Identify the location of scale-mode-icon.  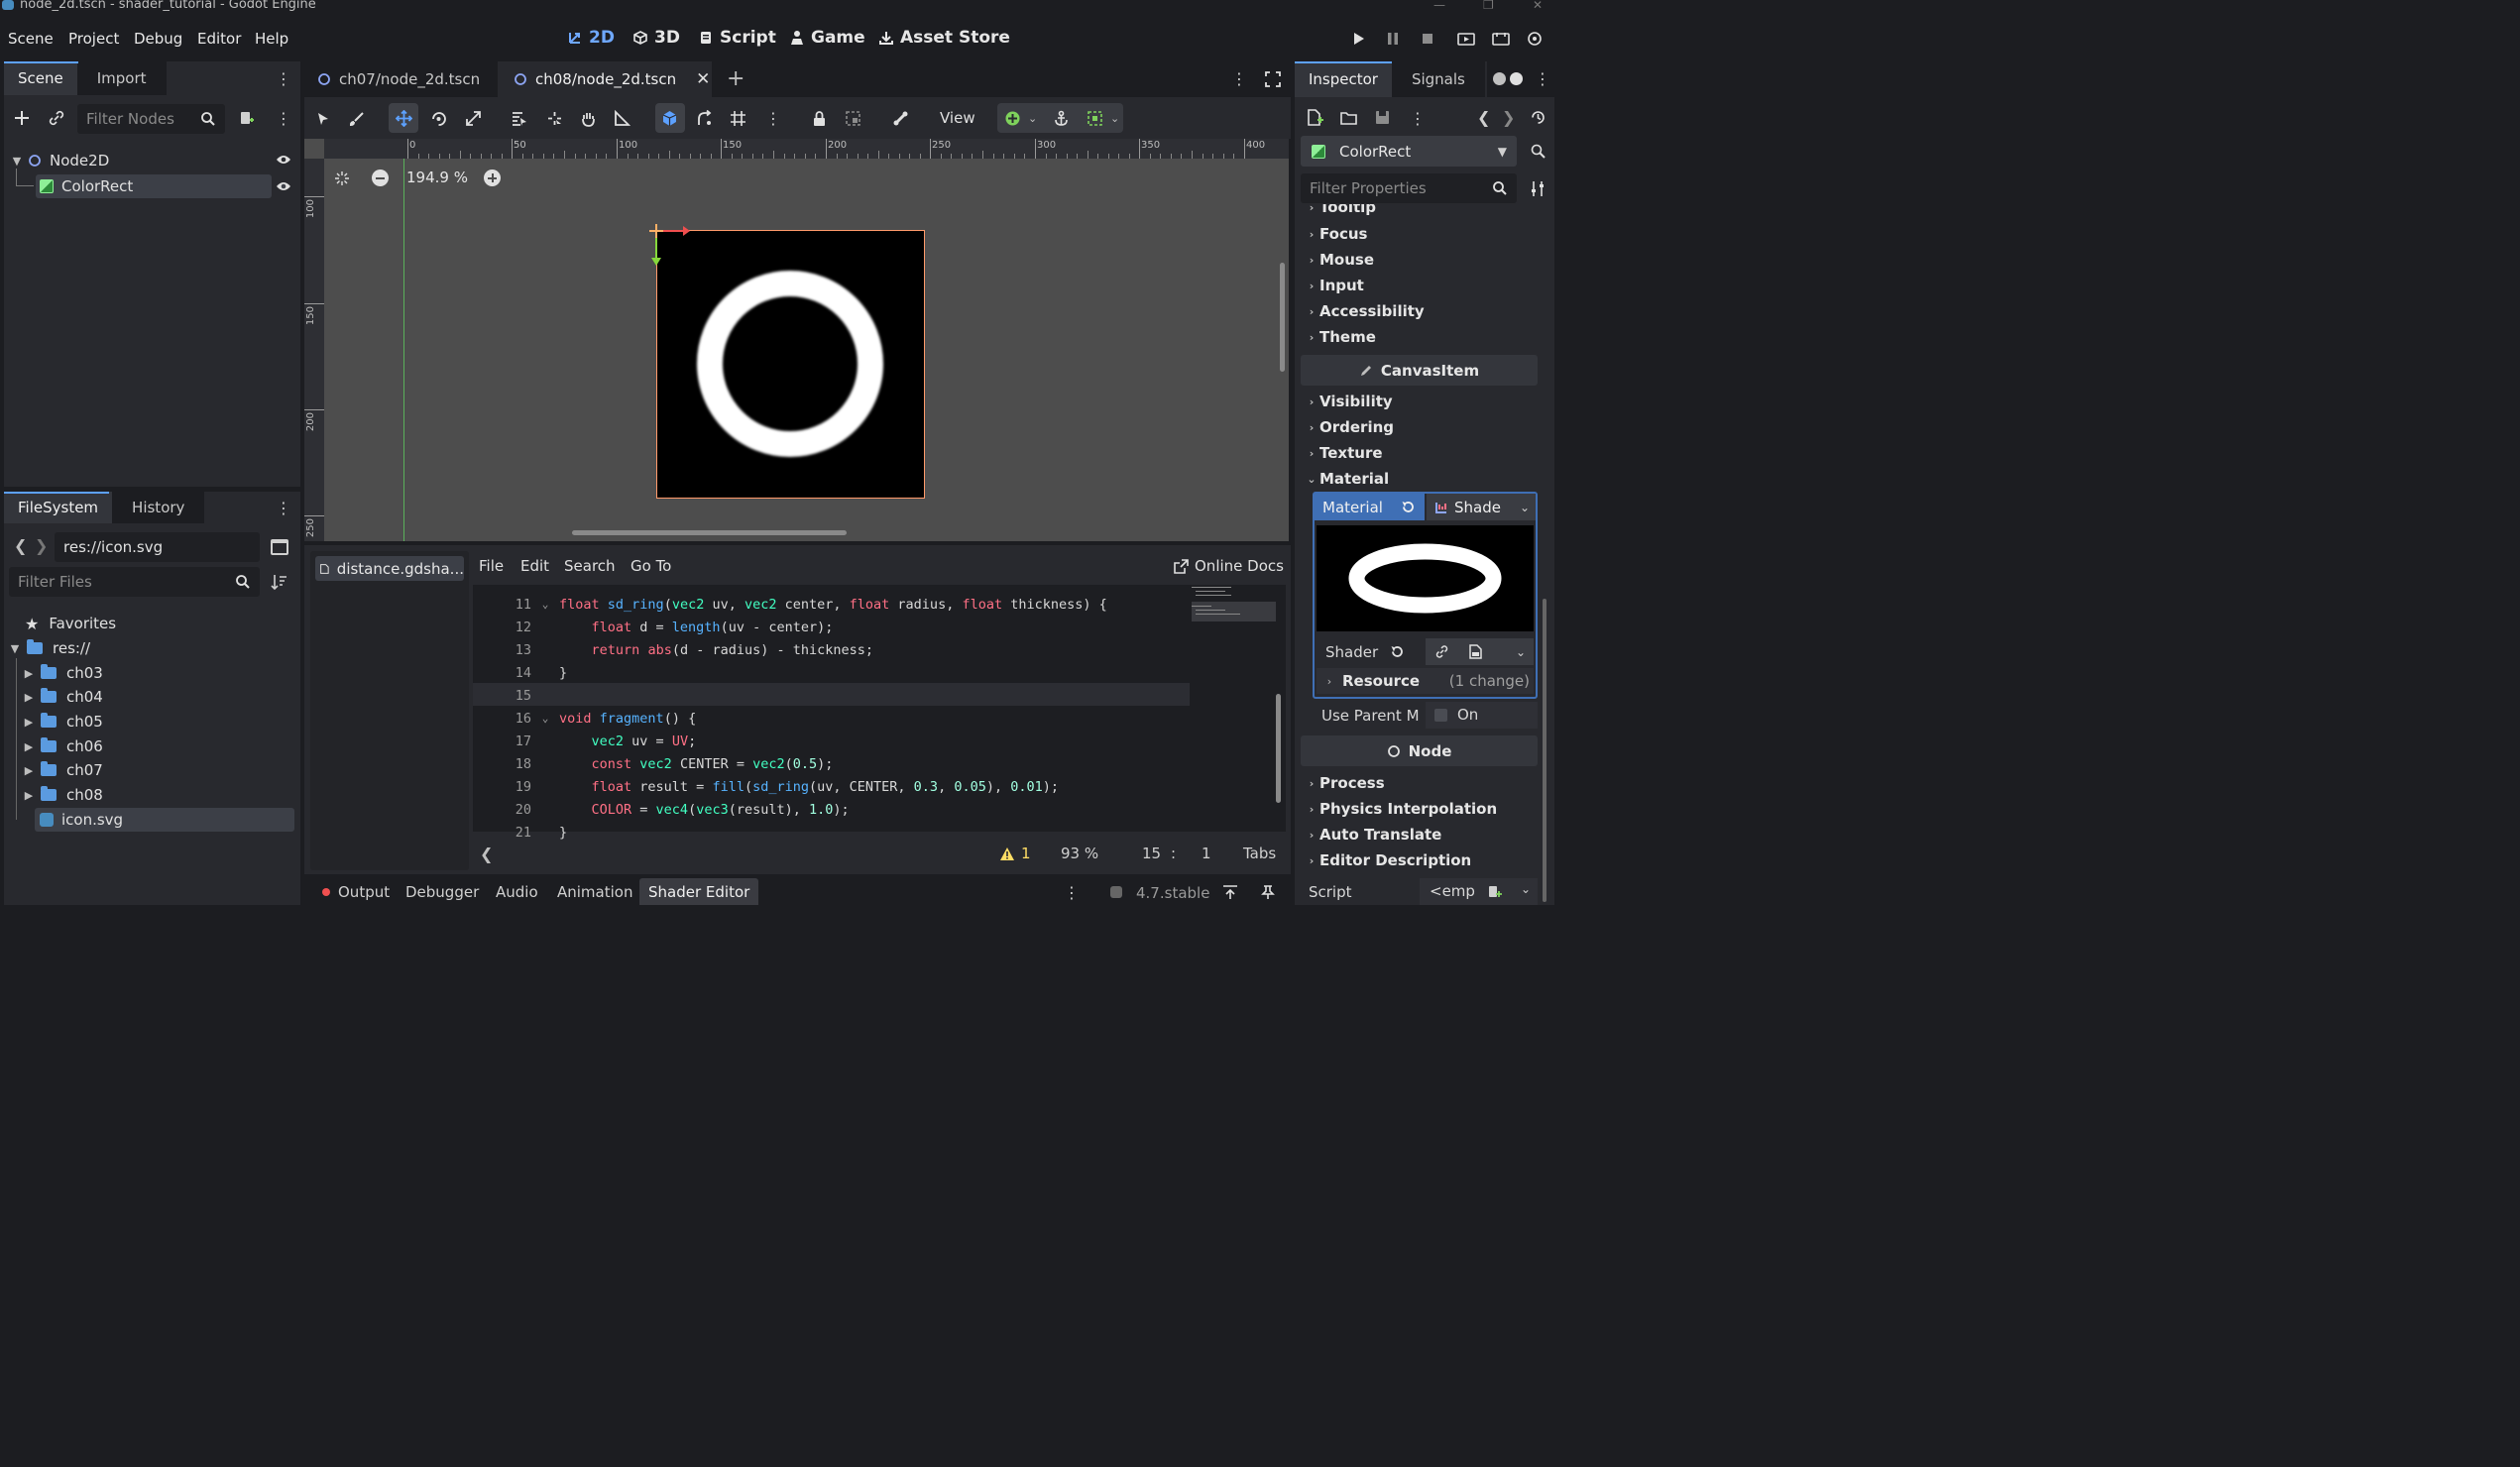
(473, 119).